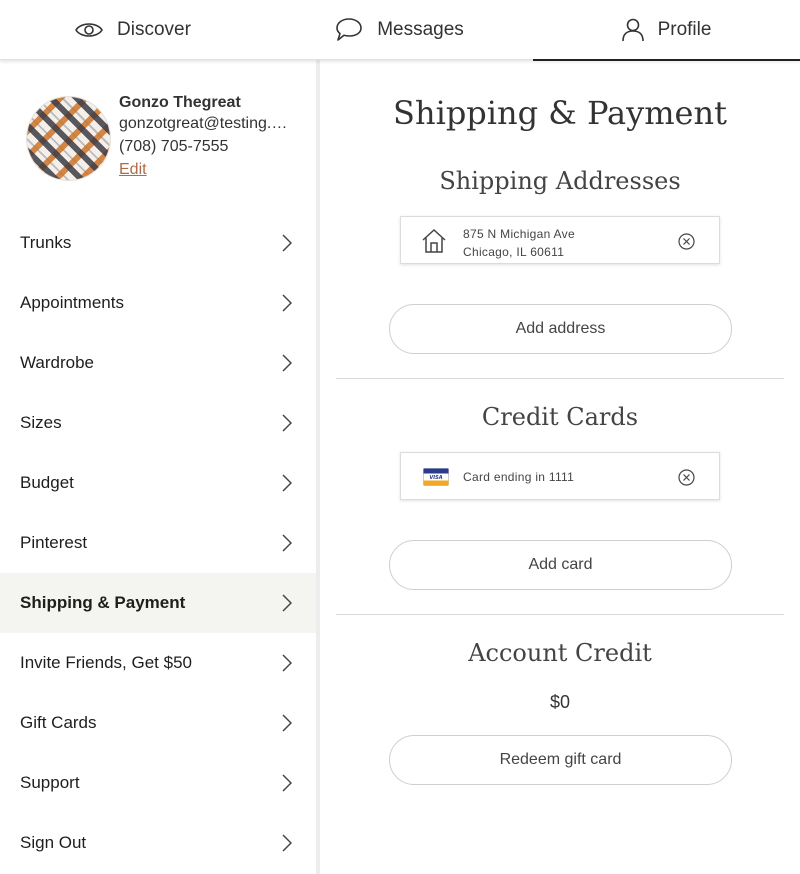  What do you see at coordinates (684, 29) in the screenshot?
I see `tab-profile-label: Profile` at bounding box center [684, 29].